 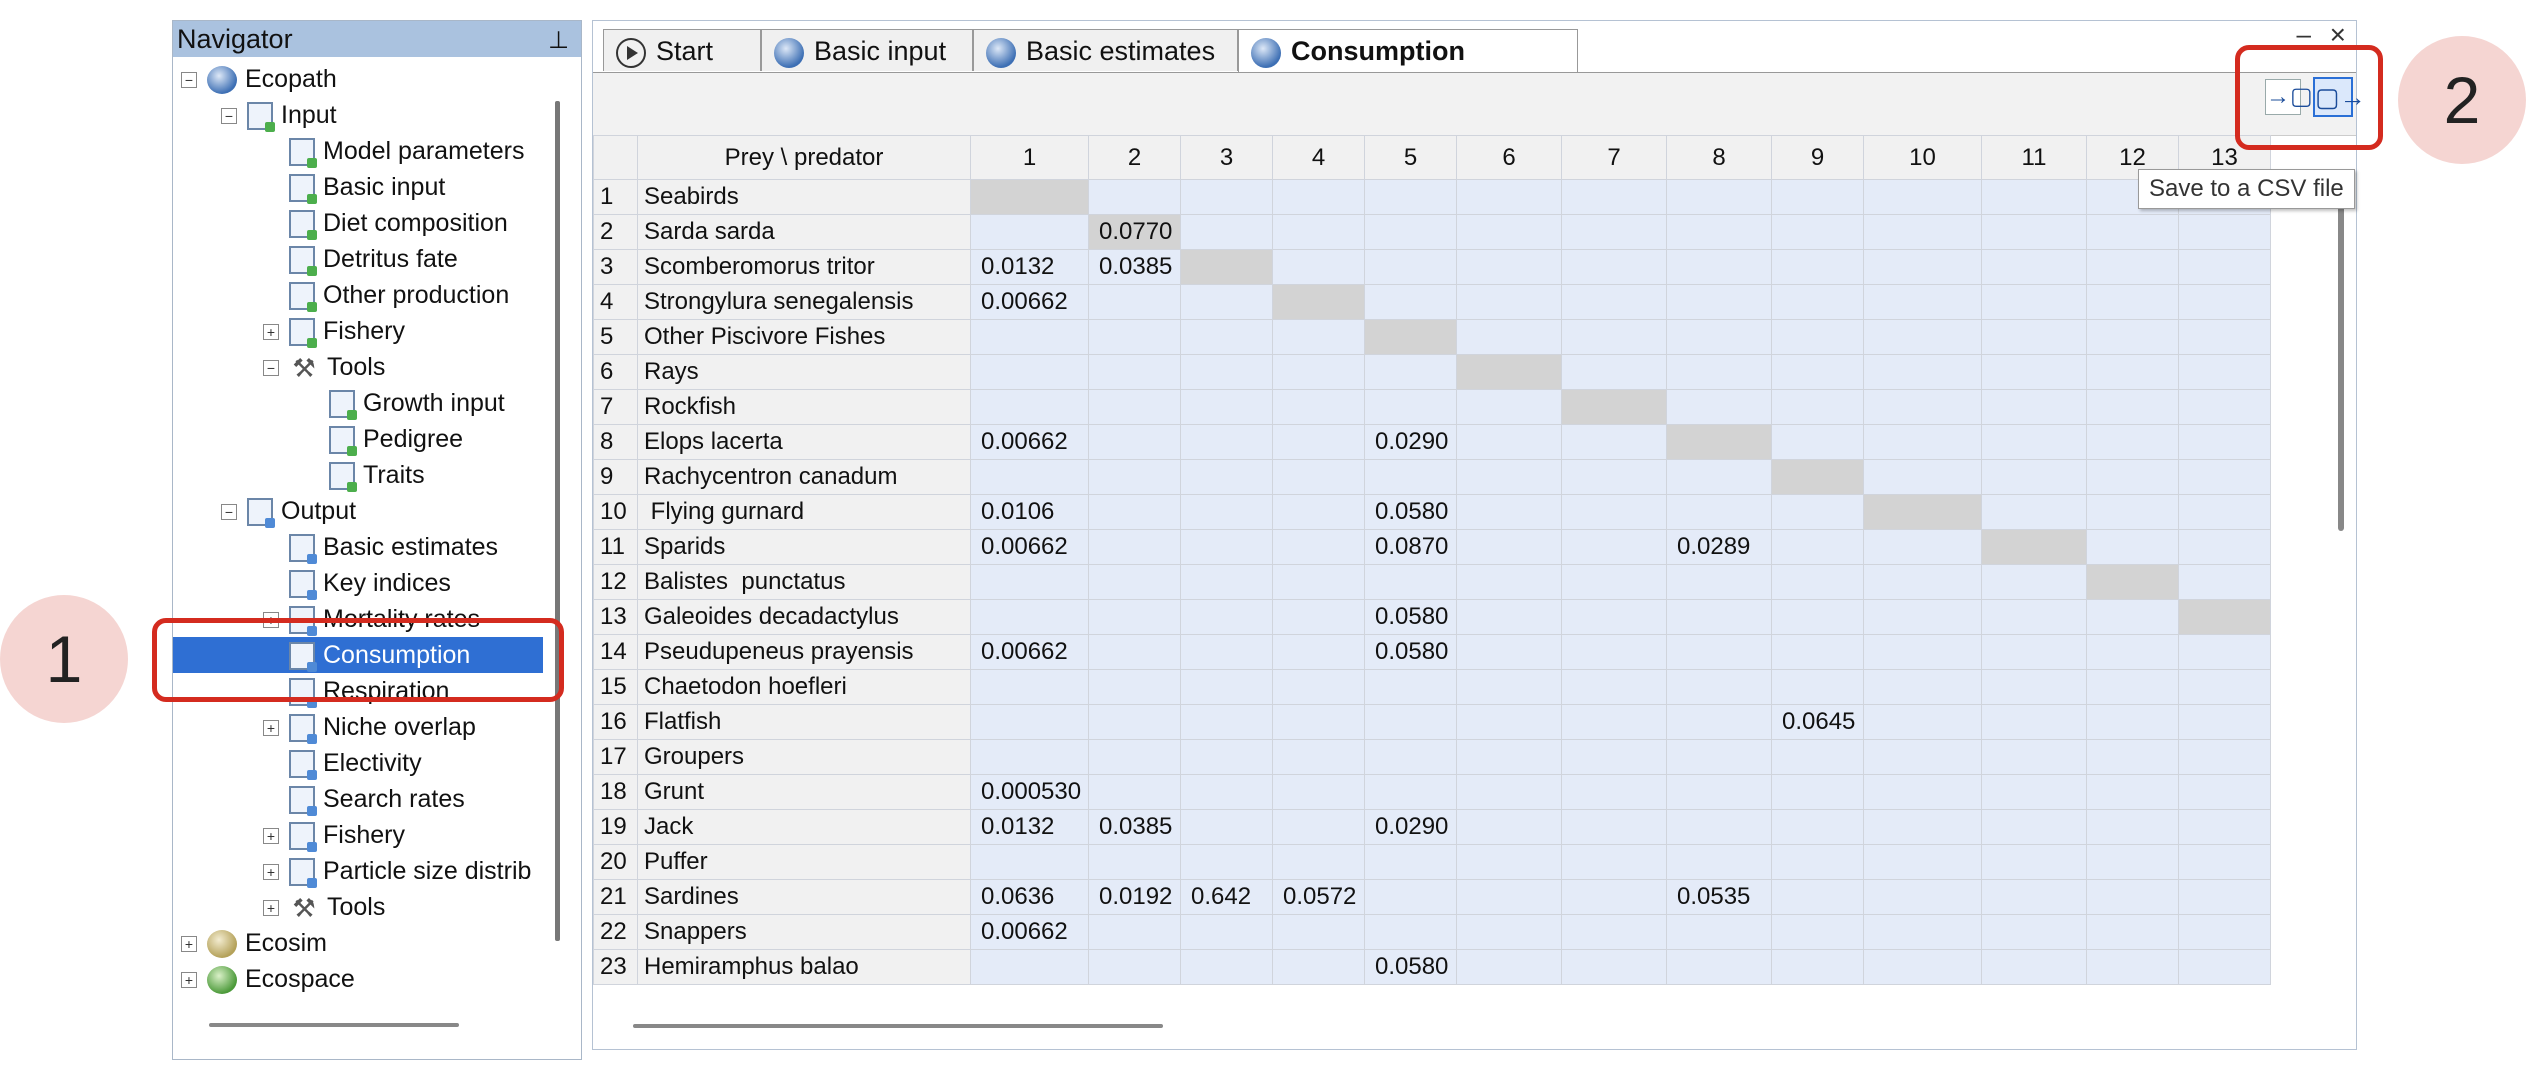 I want to click on grid-vertical-scrollbar, so click(x=2341, y=356).